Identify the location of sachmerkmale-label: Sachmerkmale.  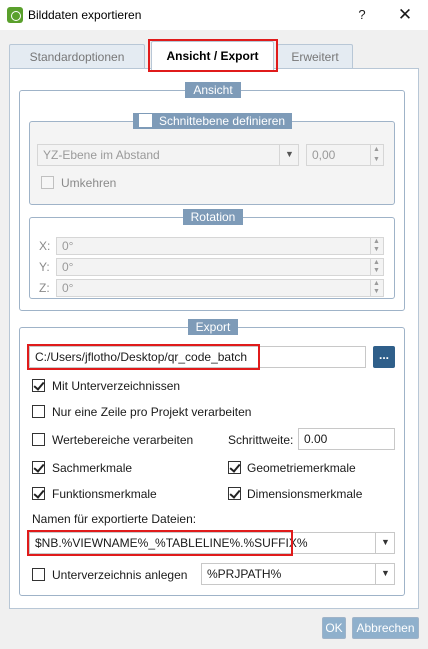
(92, 468).